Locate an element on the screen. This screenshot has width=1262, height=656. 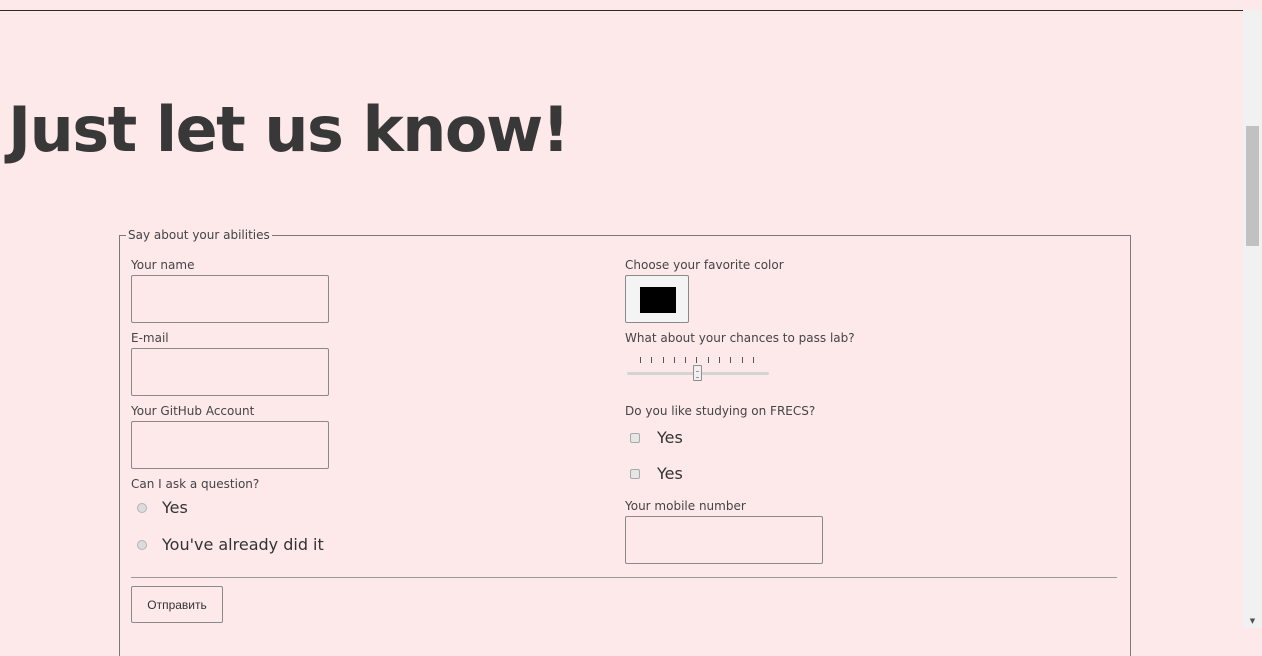
color-swatch is located at coordinates (658, 300).